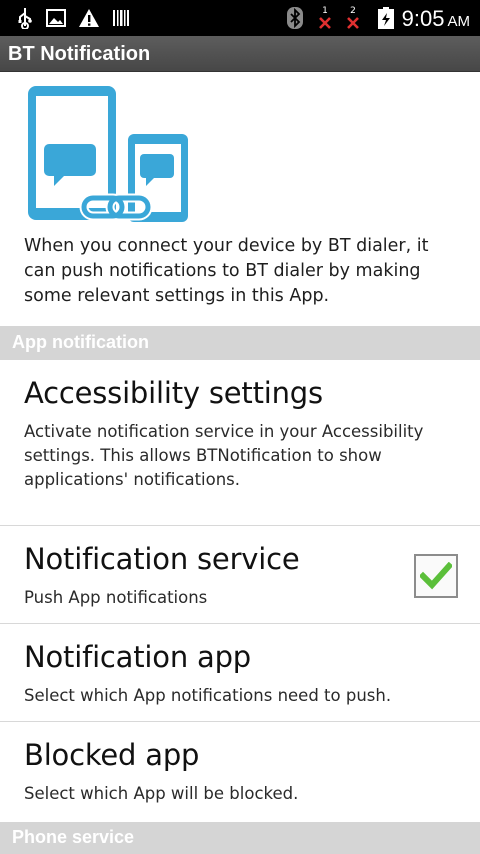 This screenshot has width=480, height=854. What do you see at coordinates (73, 837) in the screenshot?
I see `section-title: Phone service` at bounding box center [73, 837].